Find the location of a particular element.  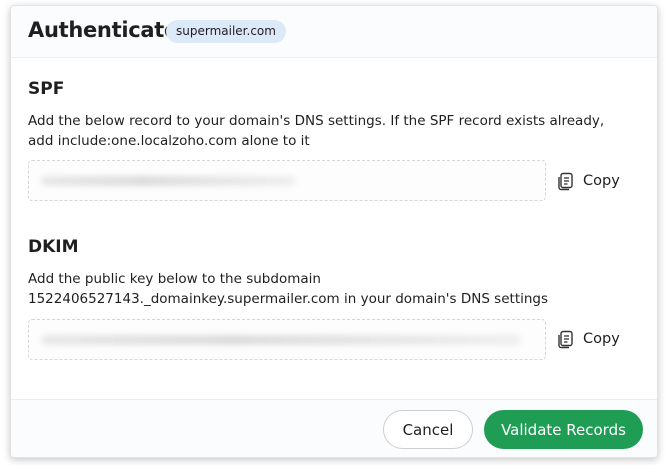

spf-record-field is located at coordinates (287, 180).